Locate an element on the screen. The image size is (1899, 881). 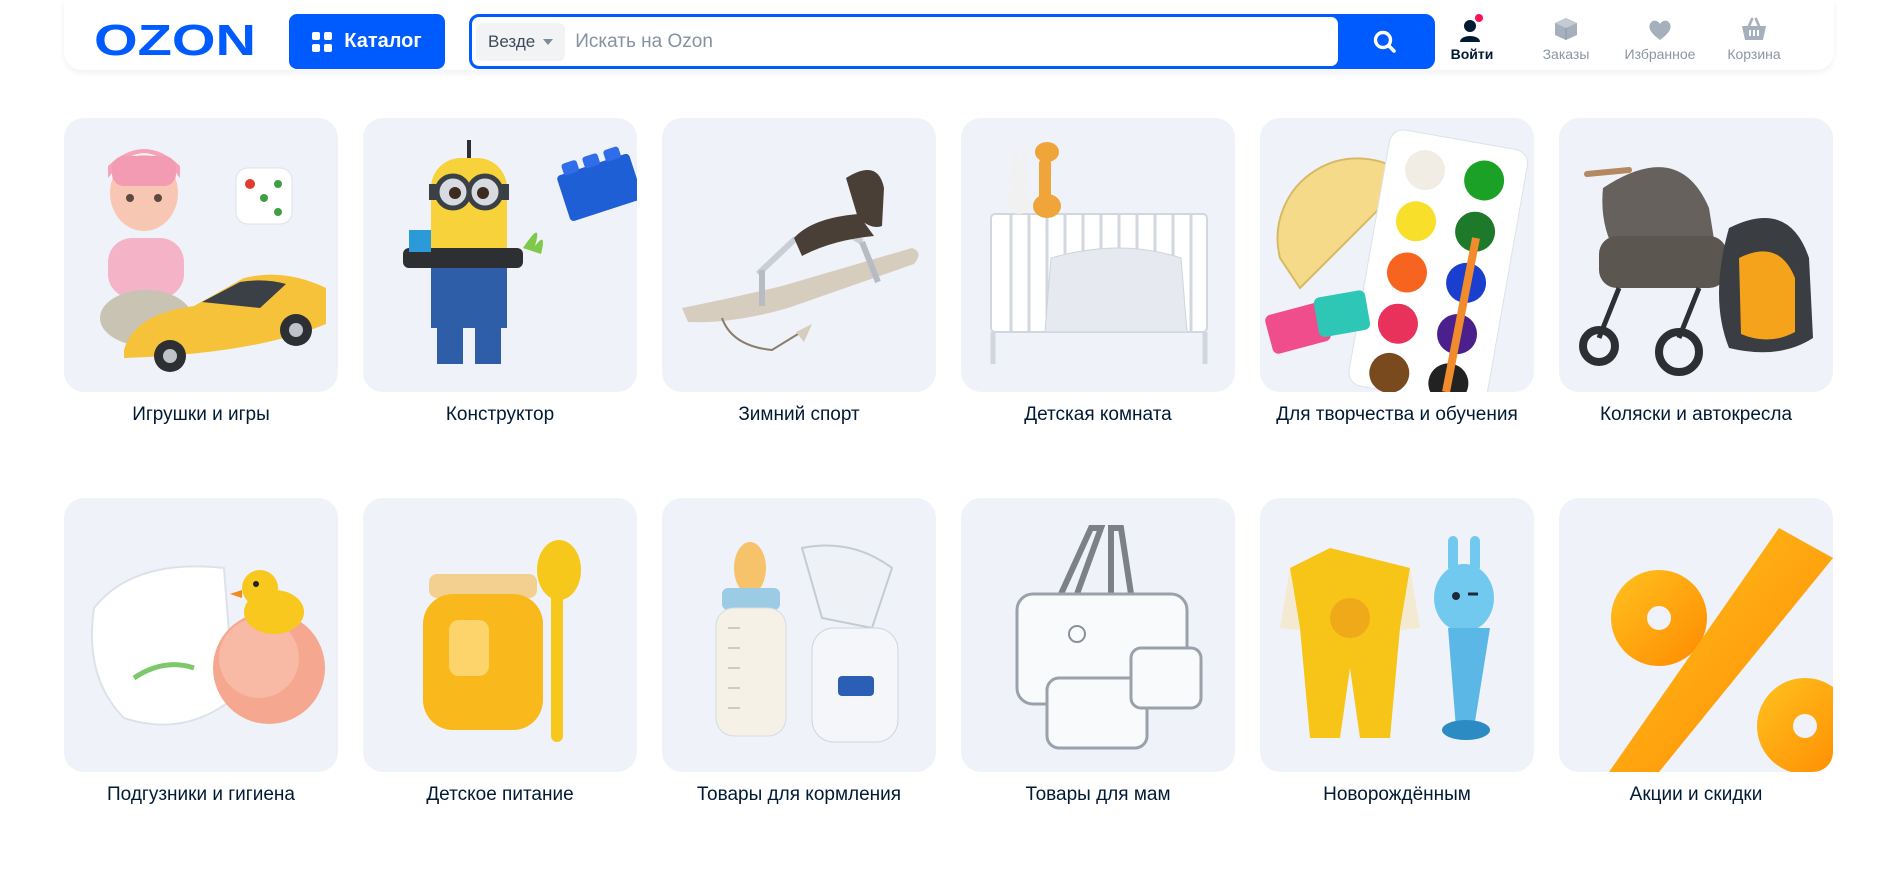
user-icon is located at coordinates (1471, 28).